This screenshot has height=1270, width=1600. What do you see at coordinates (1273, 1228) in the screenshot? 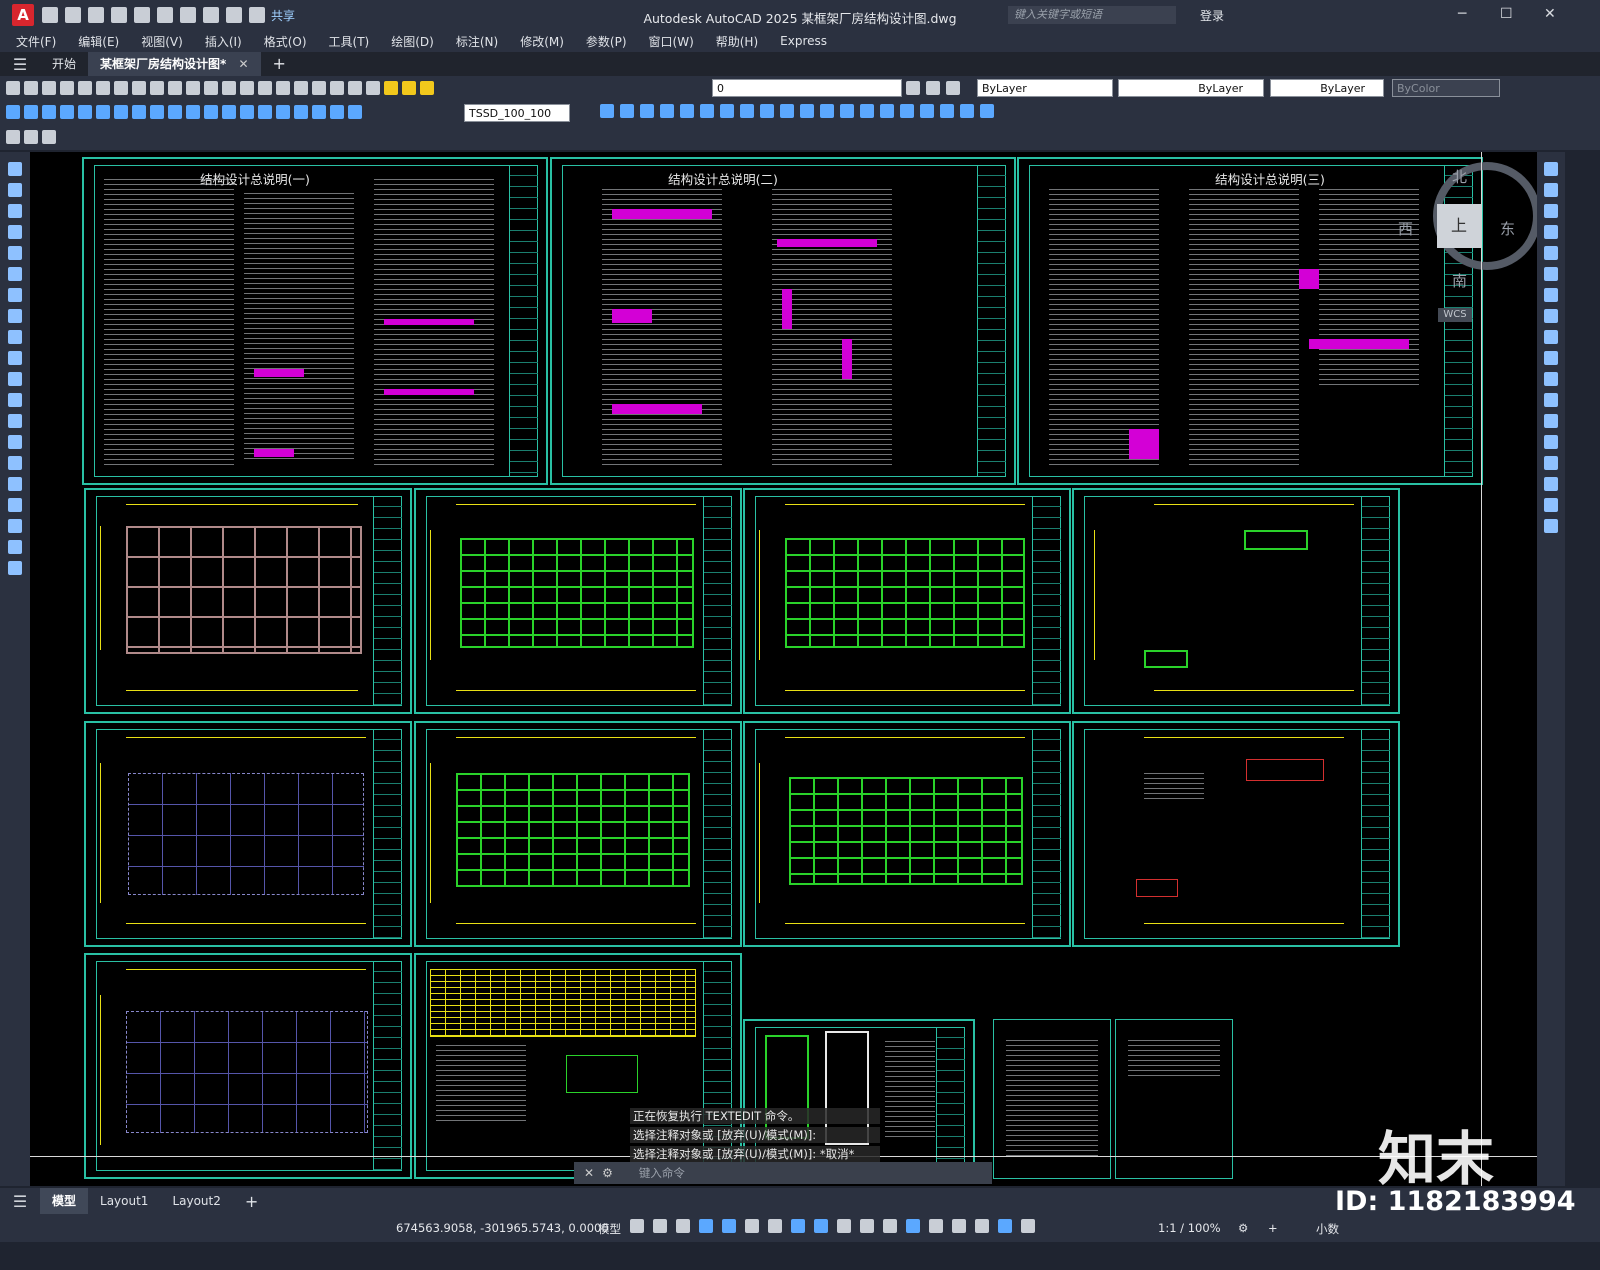
I see `annotation-monitor-icon: +` at bounding box center [1273, 1228].